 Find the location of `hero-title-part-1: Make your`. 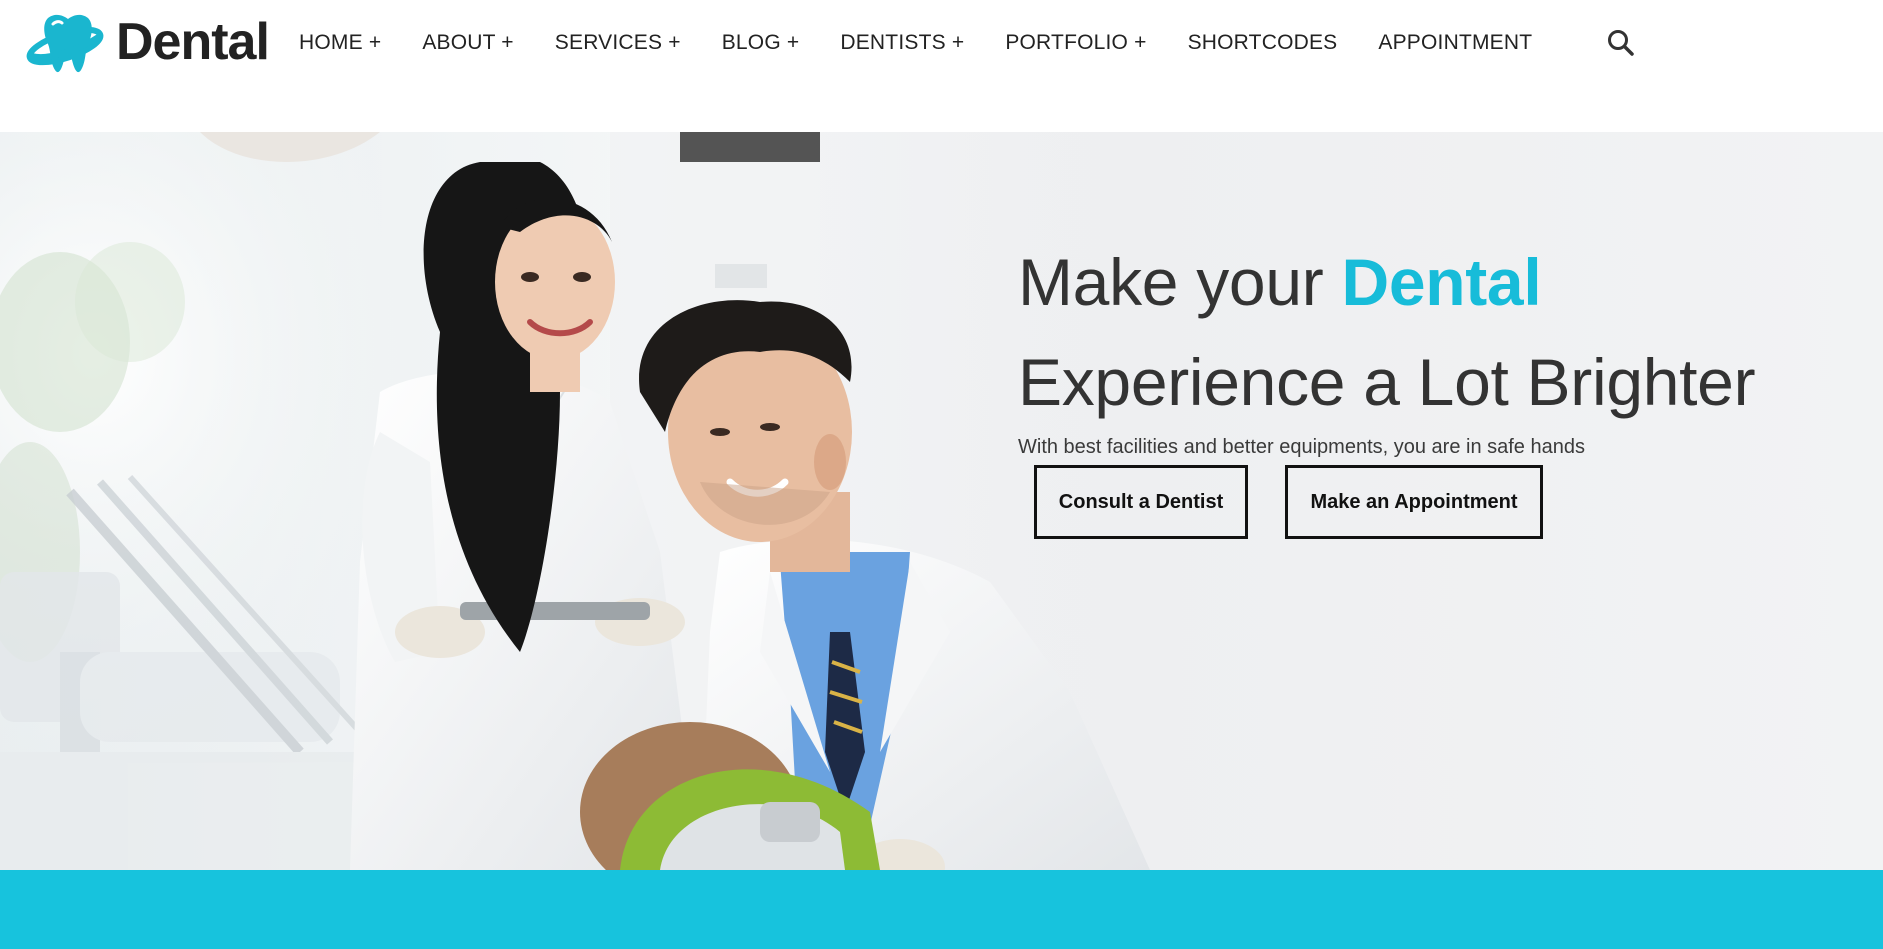

hero-title-part-1: Make your is located at coordinates (1180, 282).